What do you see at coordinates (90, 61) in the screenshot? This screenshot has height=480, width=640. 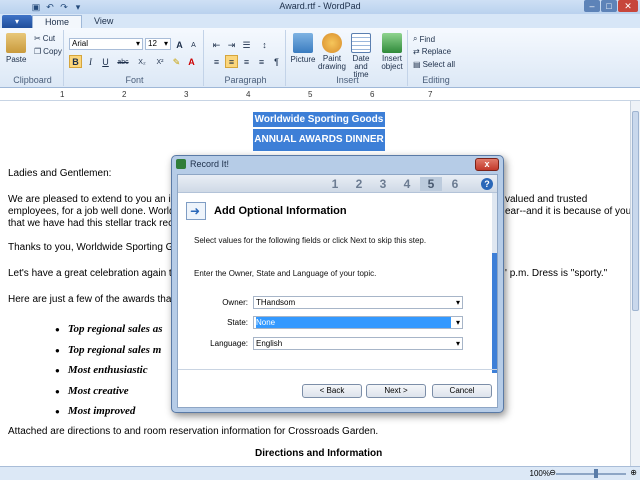 I see `italic-button: I` at bounding box center [90, 61].